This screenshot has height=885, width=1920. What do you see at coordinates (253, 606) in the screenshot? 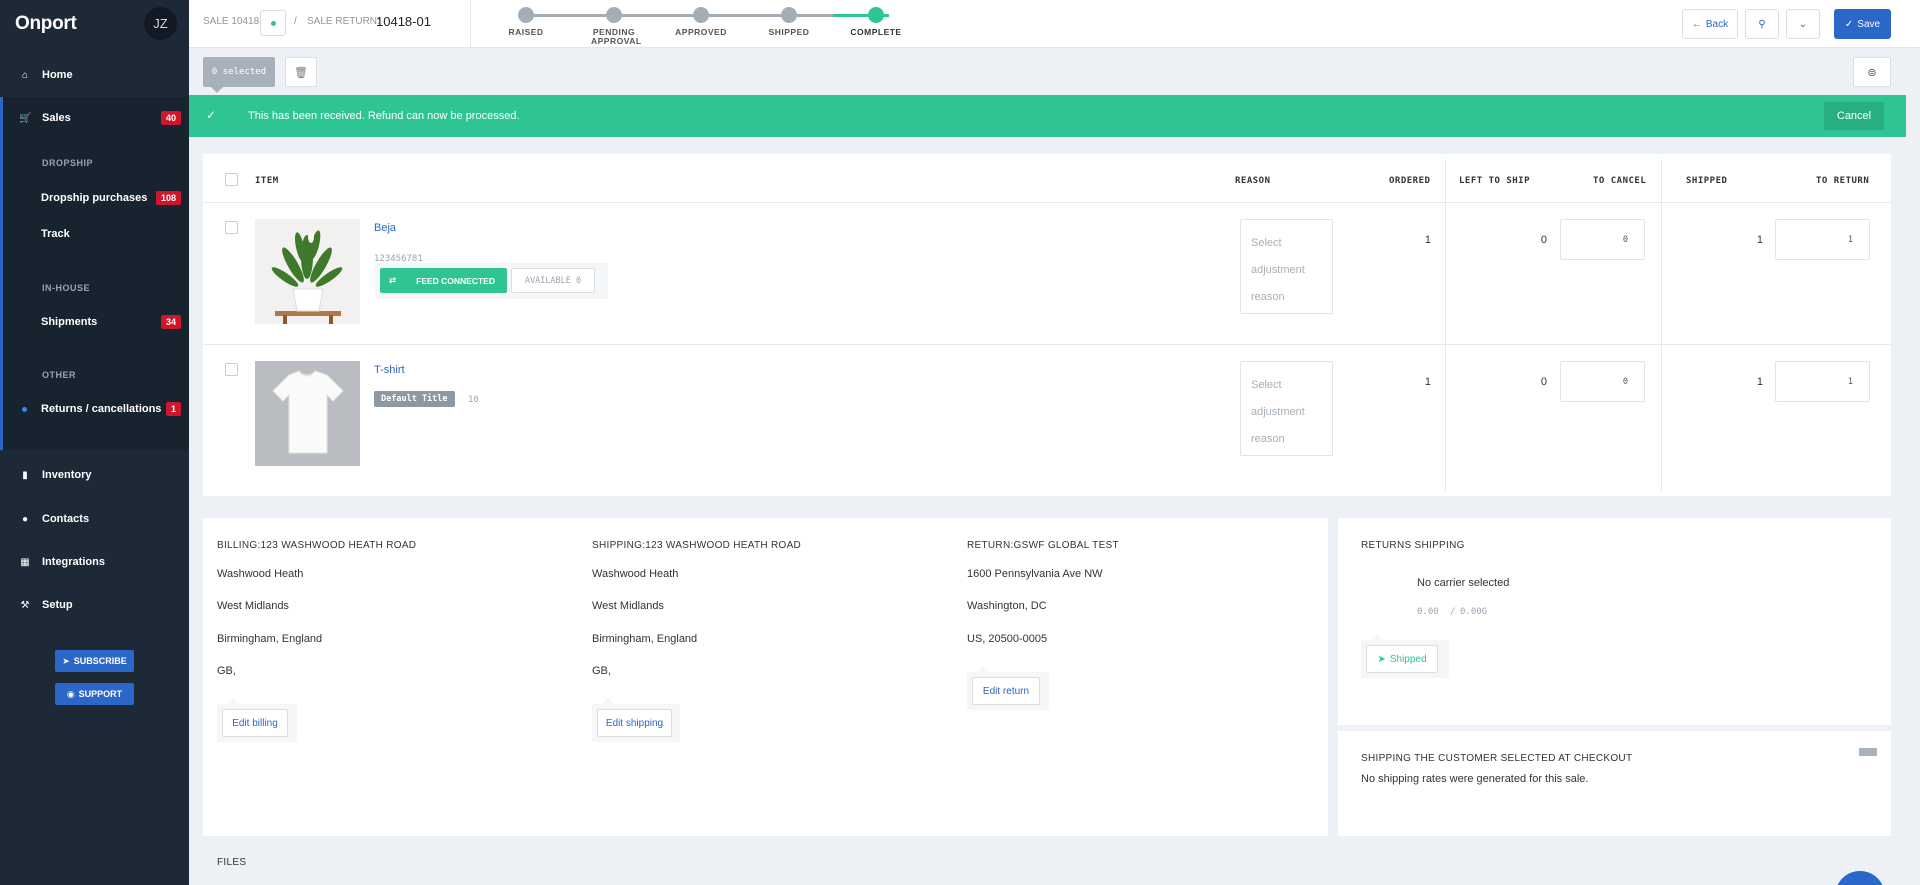
I see `address-line: West Midlands` at bounding box center [253, 606].